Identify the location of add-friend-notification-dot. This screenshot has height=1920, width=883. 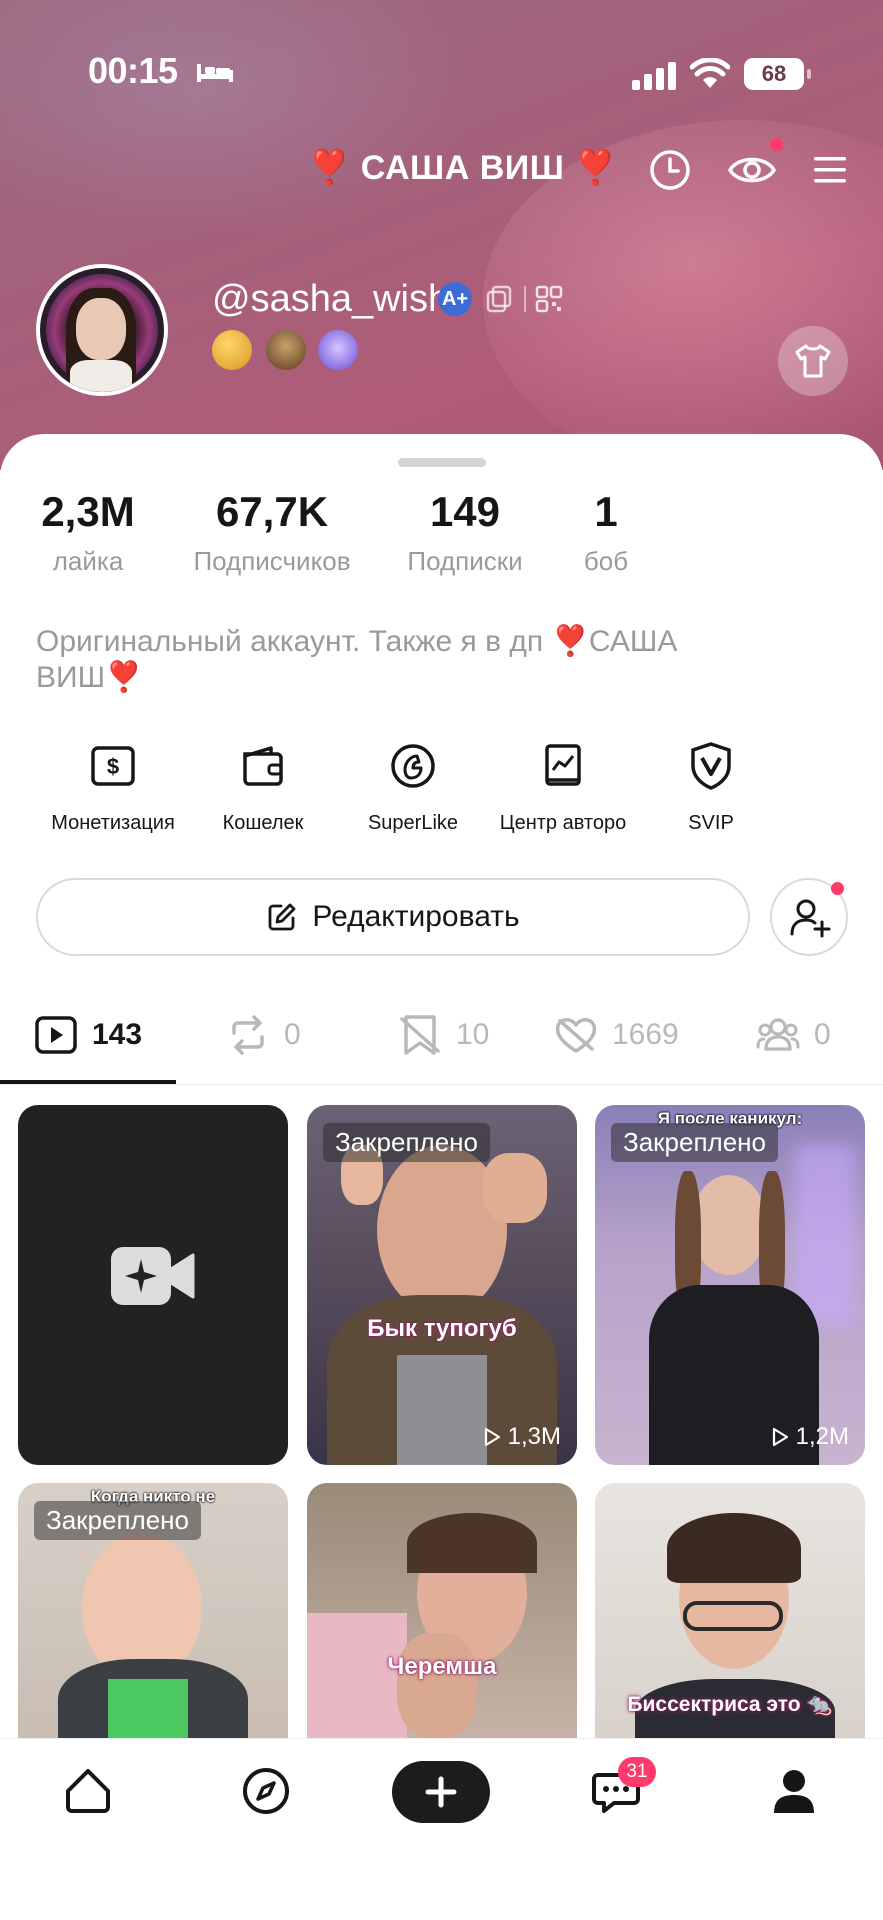
(837, 888).